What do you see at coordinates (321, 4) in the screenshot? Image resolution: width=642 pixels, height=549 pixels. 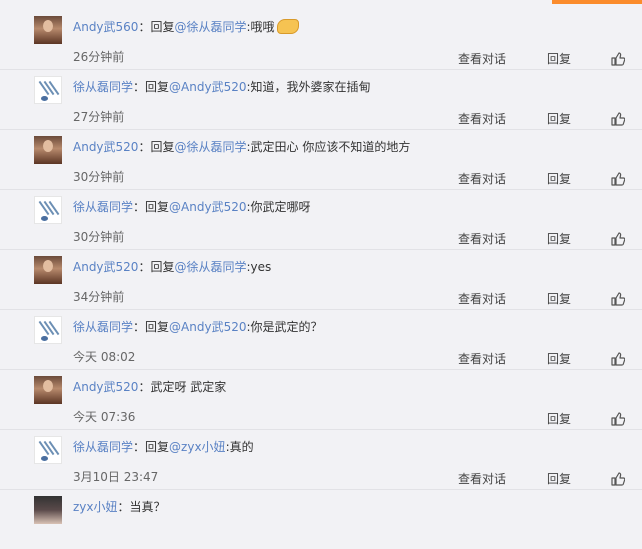 I see `top-strip` at bounding box center [321, 4].